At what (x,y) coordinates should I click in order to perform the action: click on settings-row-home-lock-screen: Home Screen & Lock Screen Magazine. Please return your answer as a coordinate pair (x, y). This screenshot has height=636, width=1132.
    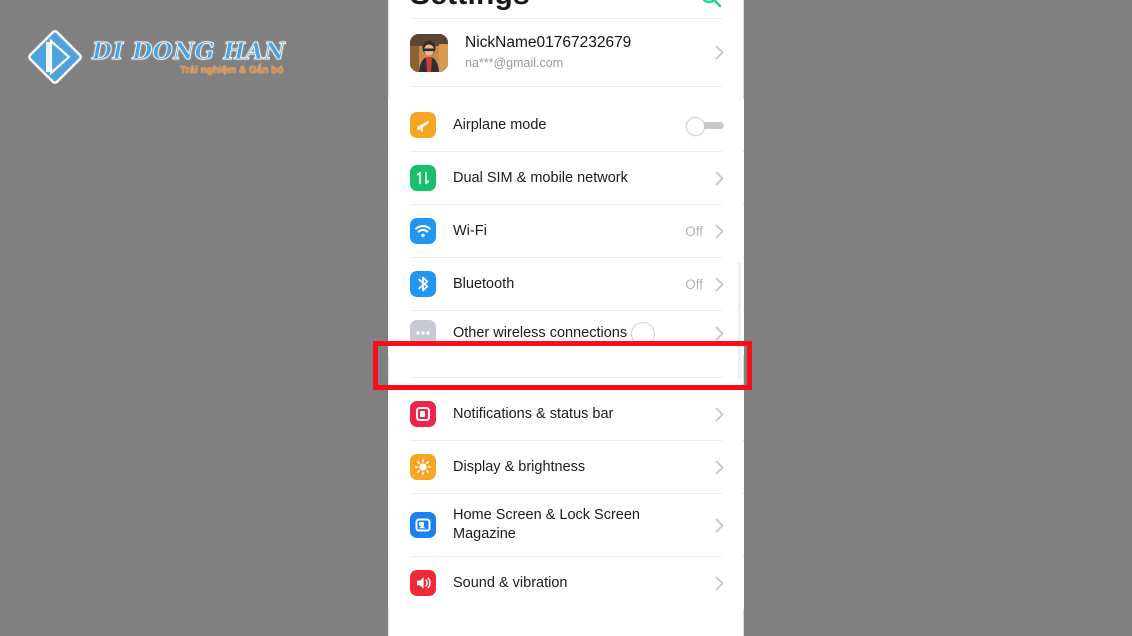
    Looking at the image, I should click on (566, 525).